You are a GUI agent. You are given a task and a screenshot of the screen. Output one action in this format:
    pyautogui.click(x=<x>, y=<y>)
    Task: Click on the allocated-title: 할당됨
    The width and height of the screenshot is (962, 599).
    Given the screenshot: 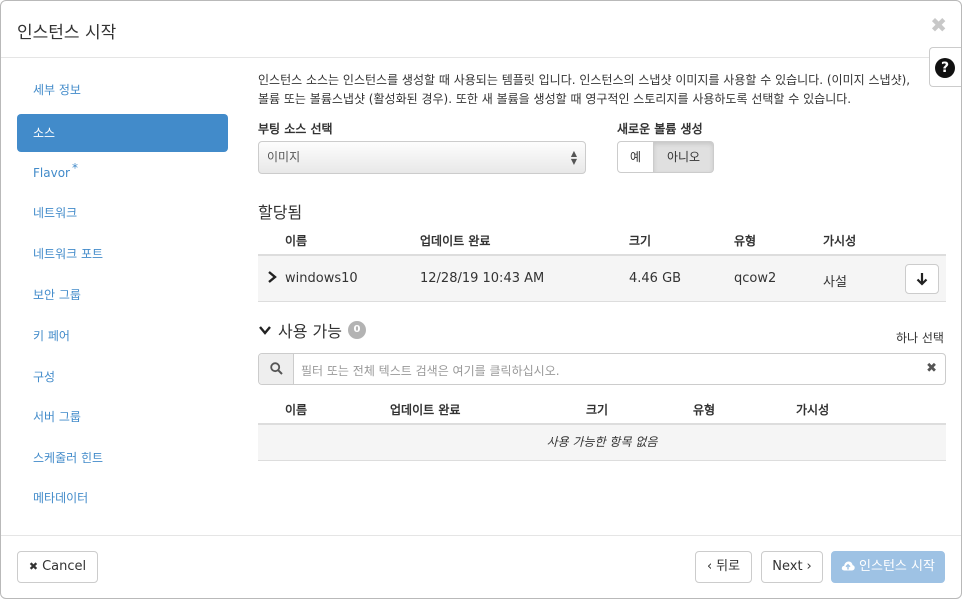 What is the action you would take?
    pyautogui.click(x=280, y=212)
    